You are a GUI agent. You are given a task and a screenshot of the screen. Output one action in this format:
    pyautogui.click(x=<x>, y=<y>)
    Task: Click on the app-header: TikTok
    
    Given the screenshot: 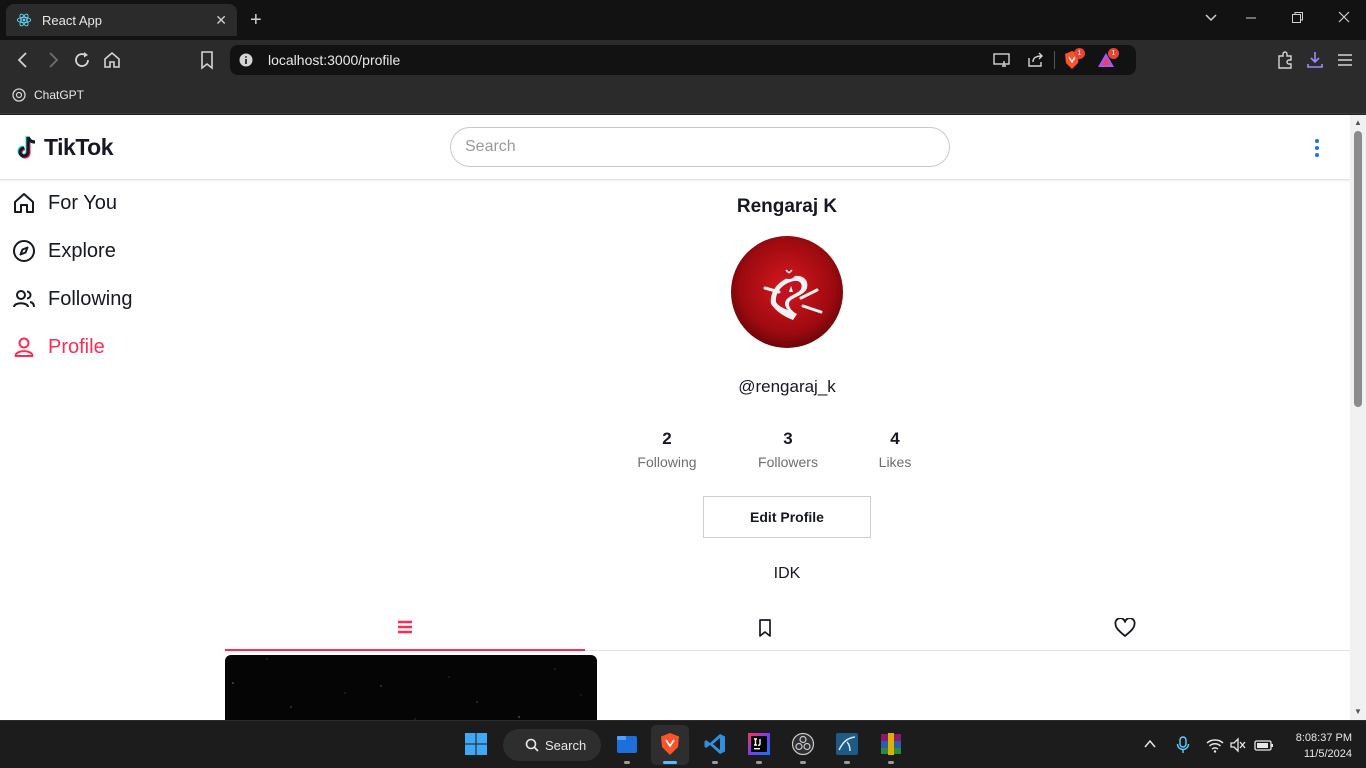 What is the action you would take?
    pyautogui.click(x=675, y=147)
    